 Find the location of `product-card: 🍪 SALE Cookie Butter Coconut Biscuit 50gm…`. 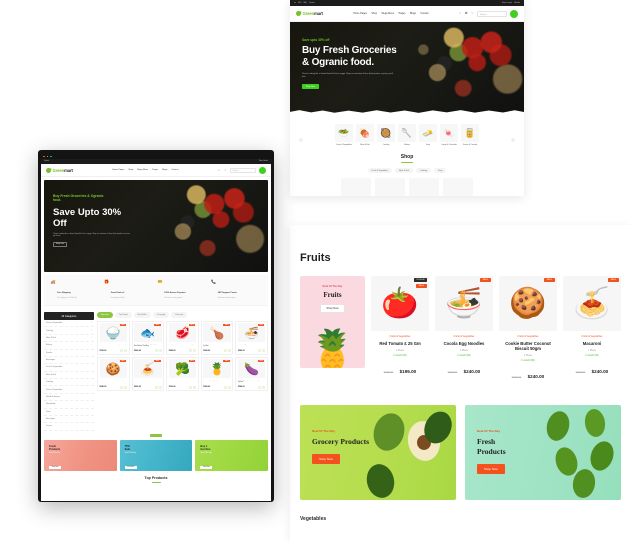

product-card: 🍪 SALE Cookie Butter Coconut Biscuit 50gm… is located at coordinates (113, 374).